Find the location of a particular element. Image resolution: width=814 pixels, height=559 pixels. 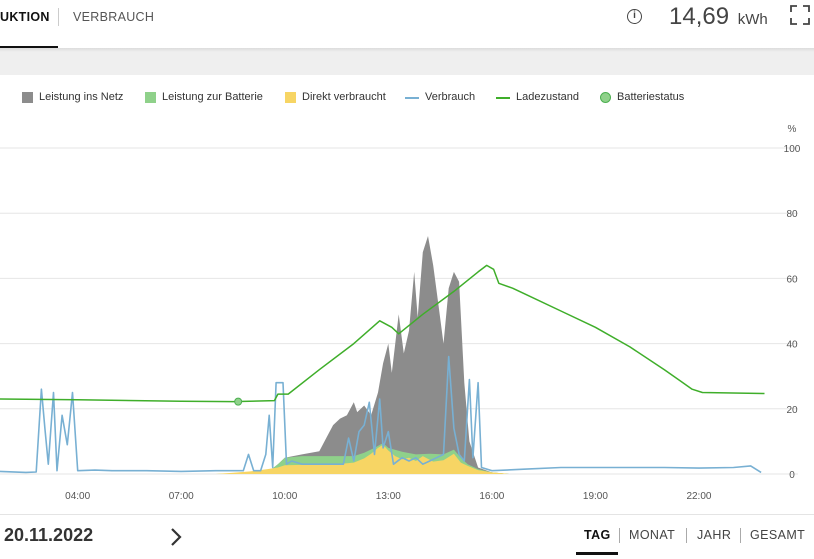

toolbar-strip is located at coordinates (407, 61).